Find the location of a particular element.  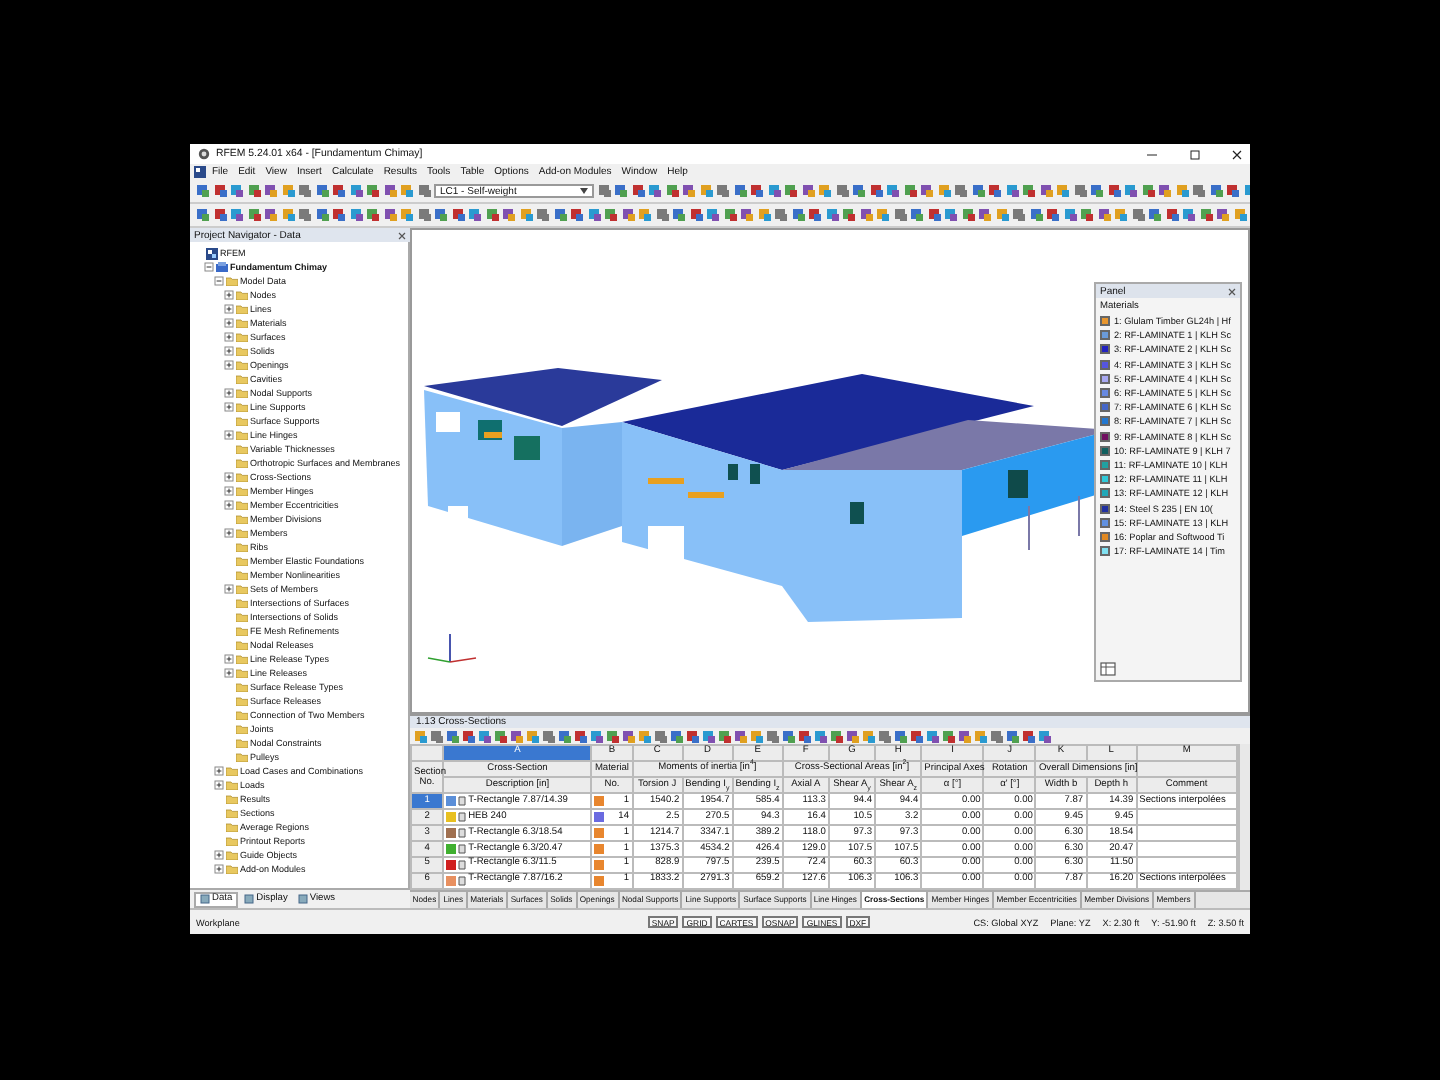

app-menu-icon is located at coordinates (200, 172).